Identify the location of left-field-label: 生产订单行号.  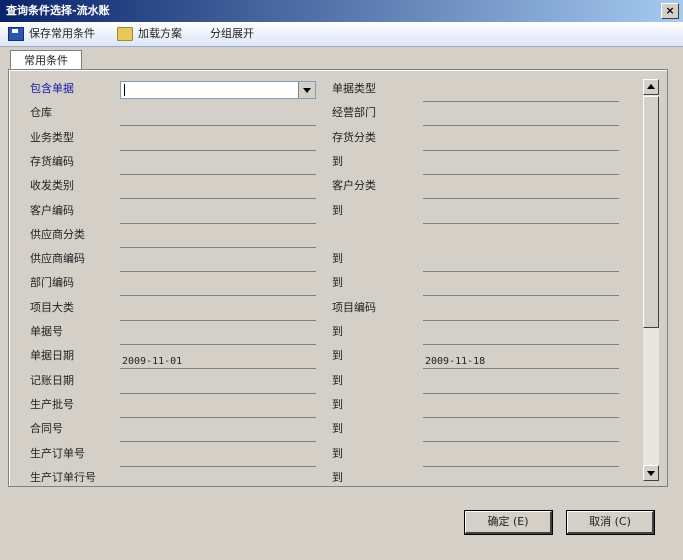
(63, 476).